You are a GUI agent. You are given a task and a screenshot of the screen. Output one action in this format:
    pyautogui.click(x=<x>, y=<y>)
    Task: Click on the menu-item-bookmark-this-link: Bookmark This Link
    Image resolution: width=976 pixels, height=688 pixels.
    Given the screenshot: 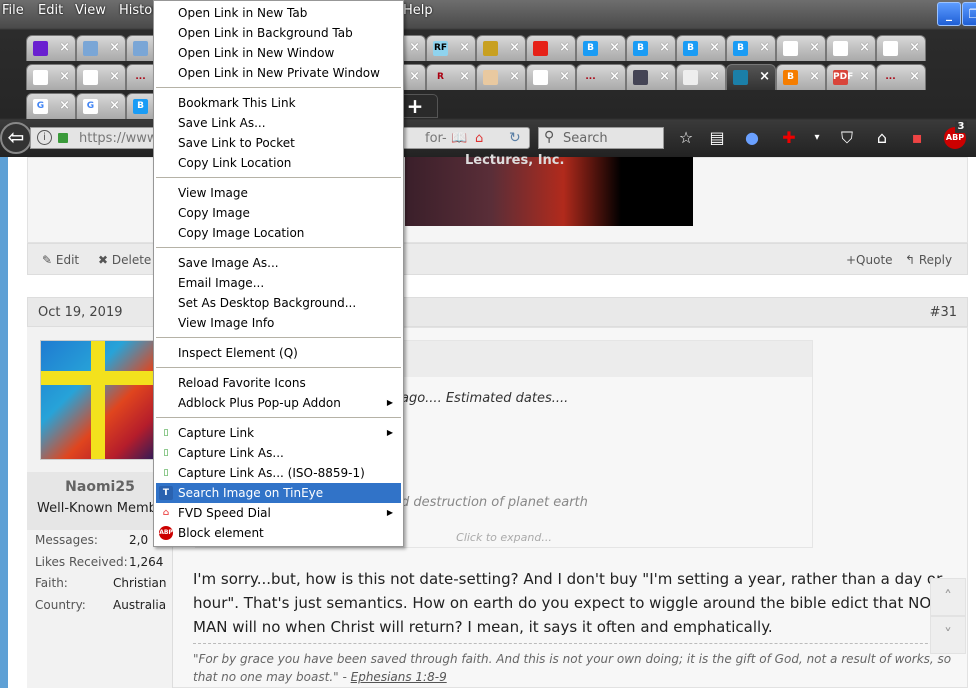 What is the action you would take?
    pyautogui.click(x=278, y=103)
    